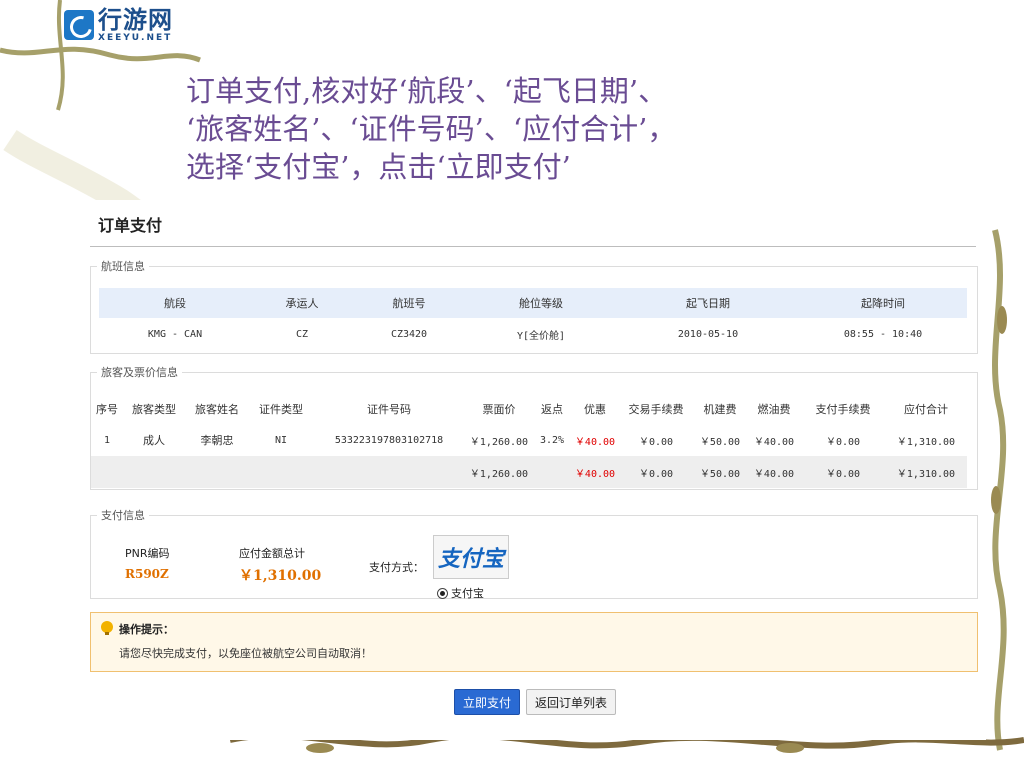 The width and height of the screenshot is (1024, 768). Describe the element at coordinates (534, 642) in the screenshot. I see `operation-tip-box: 操作提示： 请您尽快完成支付，以免座位被航空公司自动取消！` at that location.